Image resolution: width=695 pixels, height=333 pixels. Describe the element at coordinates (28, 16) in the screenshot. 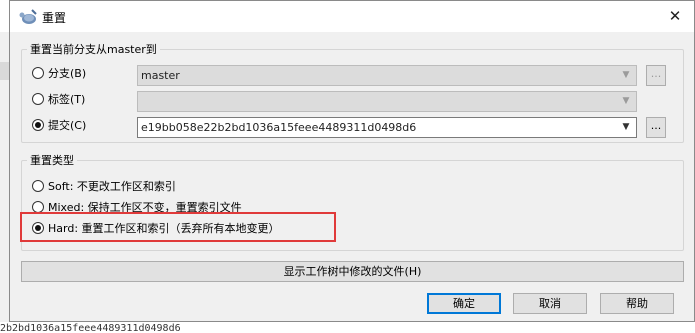

I see `tortoise-git-icon` at that location.